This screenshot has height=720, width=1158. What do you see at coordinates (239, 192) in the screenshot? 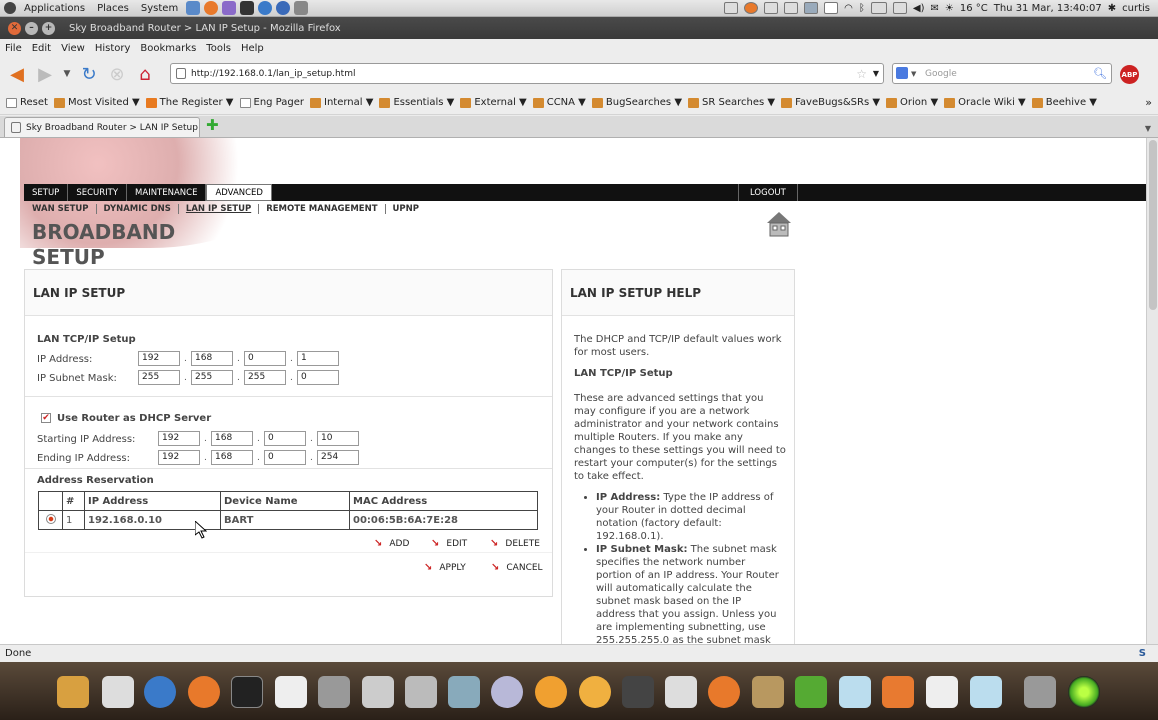
I see `nav-advanced: ADVANCED` at bounding box center [239, 192].